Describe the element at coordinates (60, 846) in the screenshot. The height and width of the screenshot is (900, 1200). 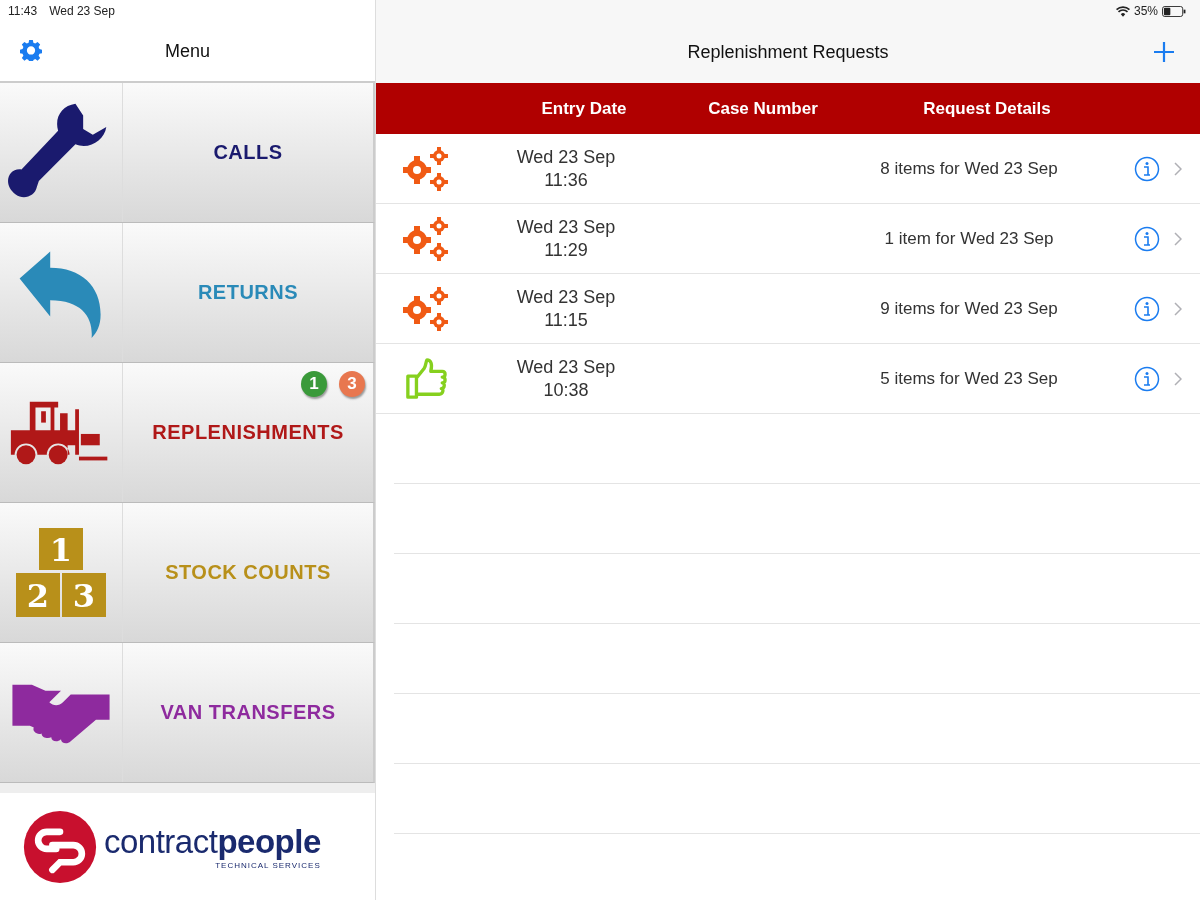
I see `logo-icon` at that location.